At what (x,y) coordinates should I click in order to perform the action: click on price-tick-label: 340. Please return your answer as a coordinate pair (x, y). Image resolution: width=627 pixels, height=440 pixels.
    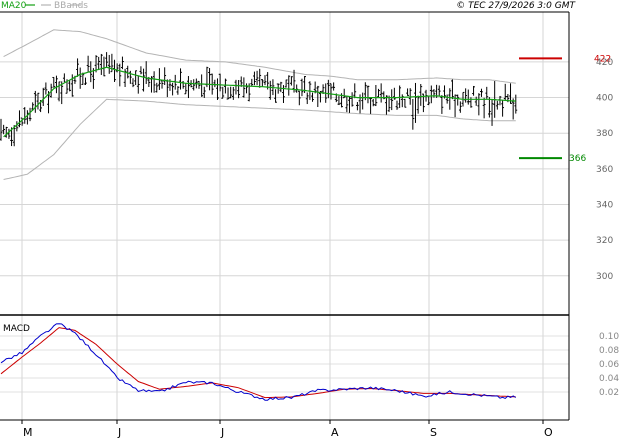
    Looking at the image, I should click on (604, 205).